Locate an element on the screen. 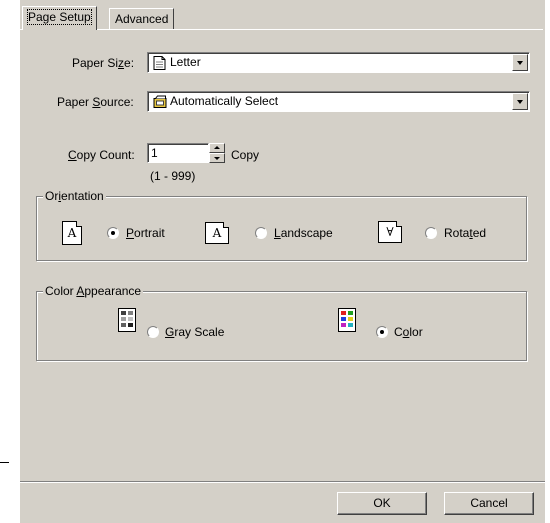  landscape-label: Landscape is located at coordinates (303, 233).